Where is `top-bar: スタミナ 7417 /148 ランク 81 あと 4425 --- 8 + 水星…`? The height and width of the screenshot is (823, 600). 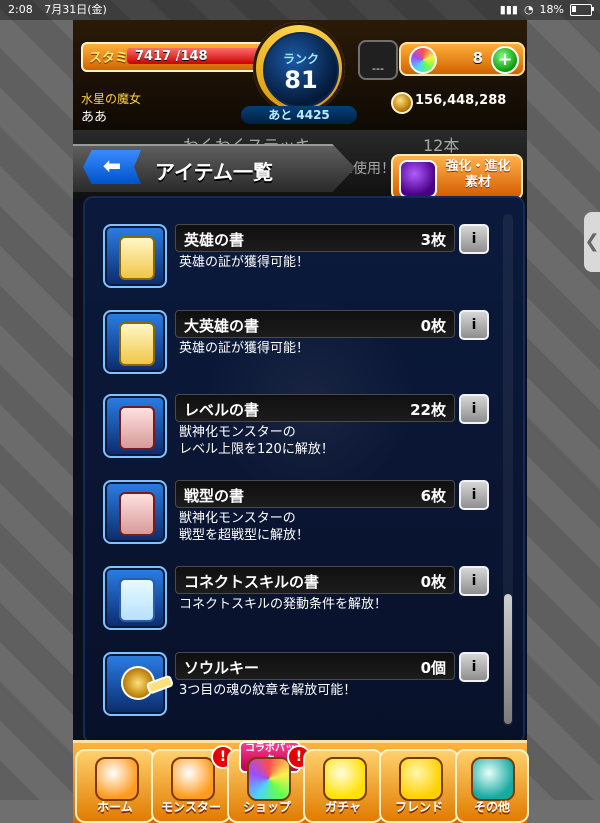 top-bar: スタミナ 7417 /148 ランク 81 あと 4425 --- 8 + 水星… is located at coordinates (300, 75).